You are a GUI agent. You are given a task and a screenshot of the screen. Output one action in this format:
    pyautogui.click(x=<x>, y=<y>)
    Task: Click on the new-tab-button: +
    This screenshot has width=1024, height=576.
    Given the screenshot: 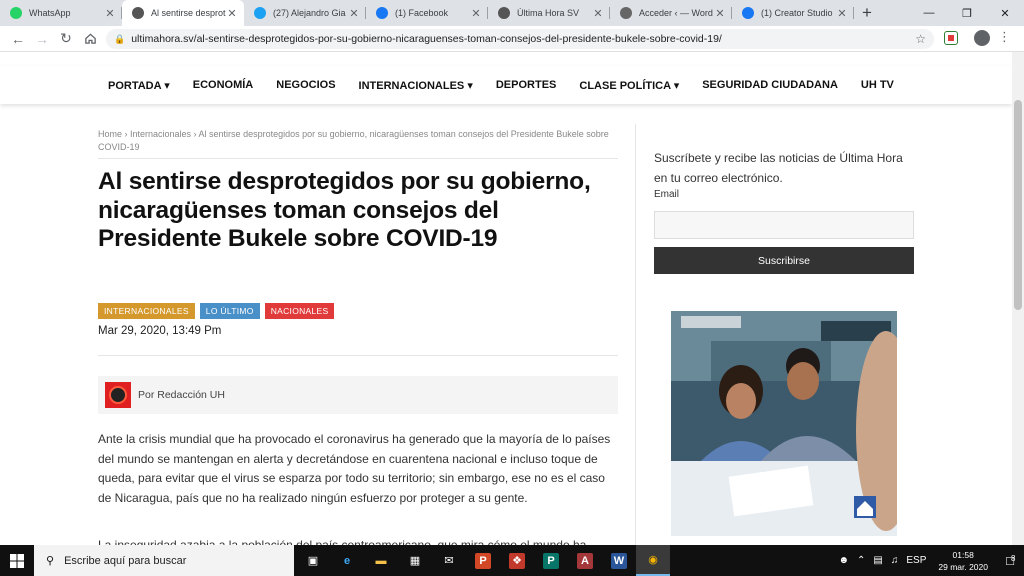 What is the action you would take?
    pyautogui.click(x=867, y=13)
    